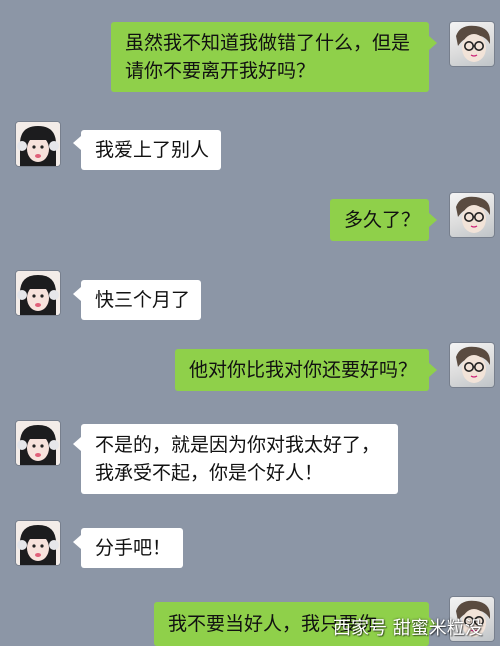  What do you see at coordinates (239, 459) in the screenshot?
I see `message-bubble-received: 不是的，就是因为你对我太好了， 我承受不起，你是个好人！` at bounding box center [239, 459].